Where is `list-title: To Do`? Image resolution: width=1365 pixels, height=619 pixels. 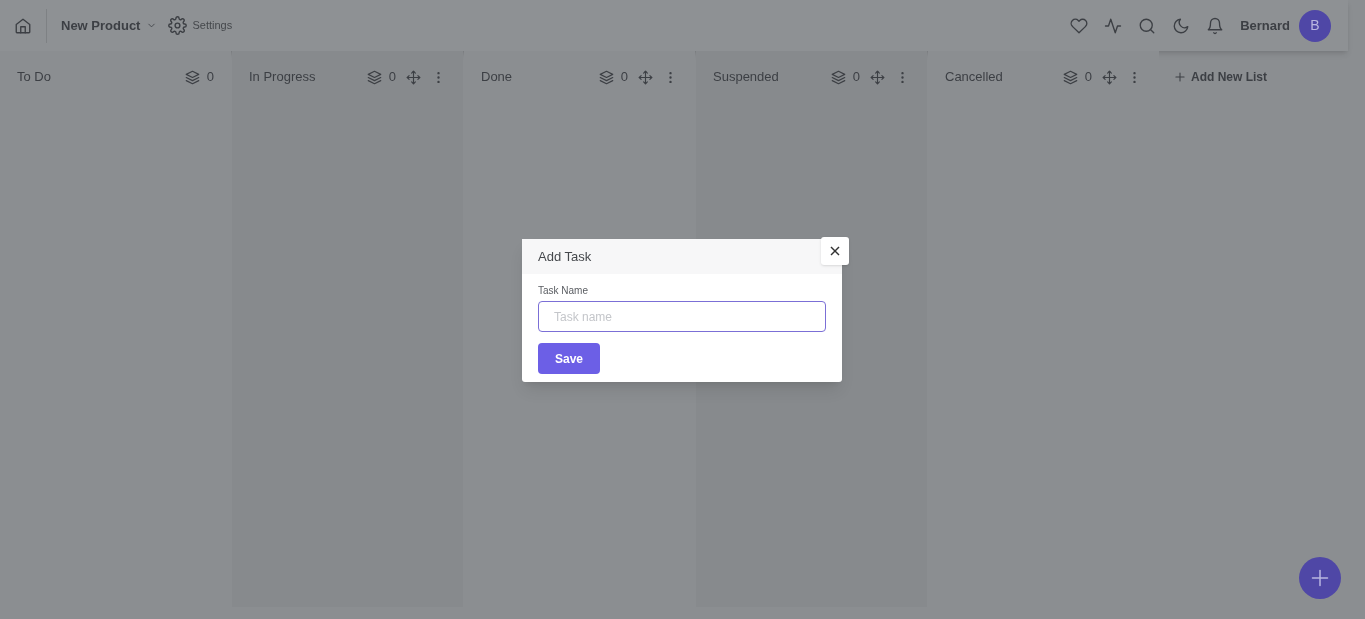 list-title: To Do is located at coordinates (34, 77).